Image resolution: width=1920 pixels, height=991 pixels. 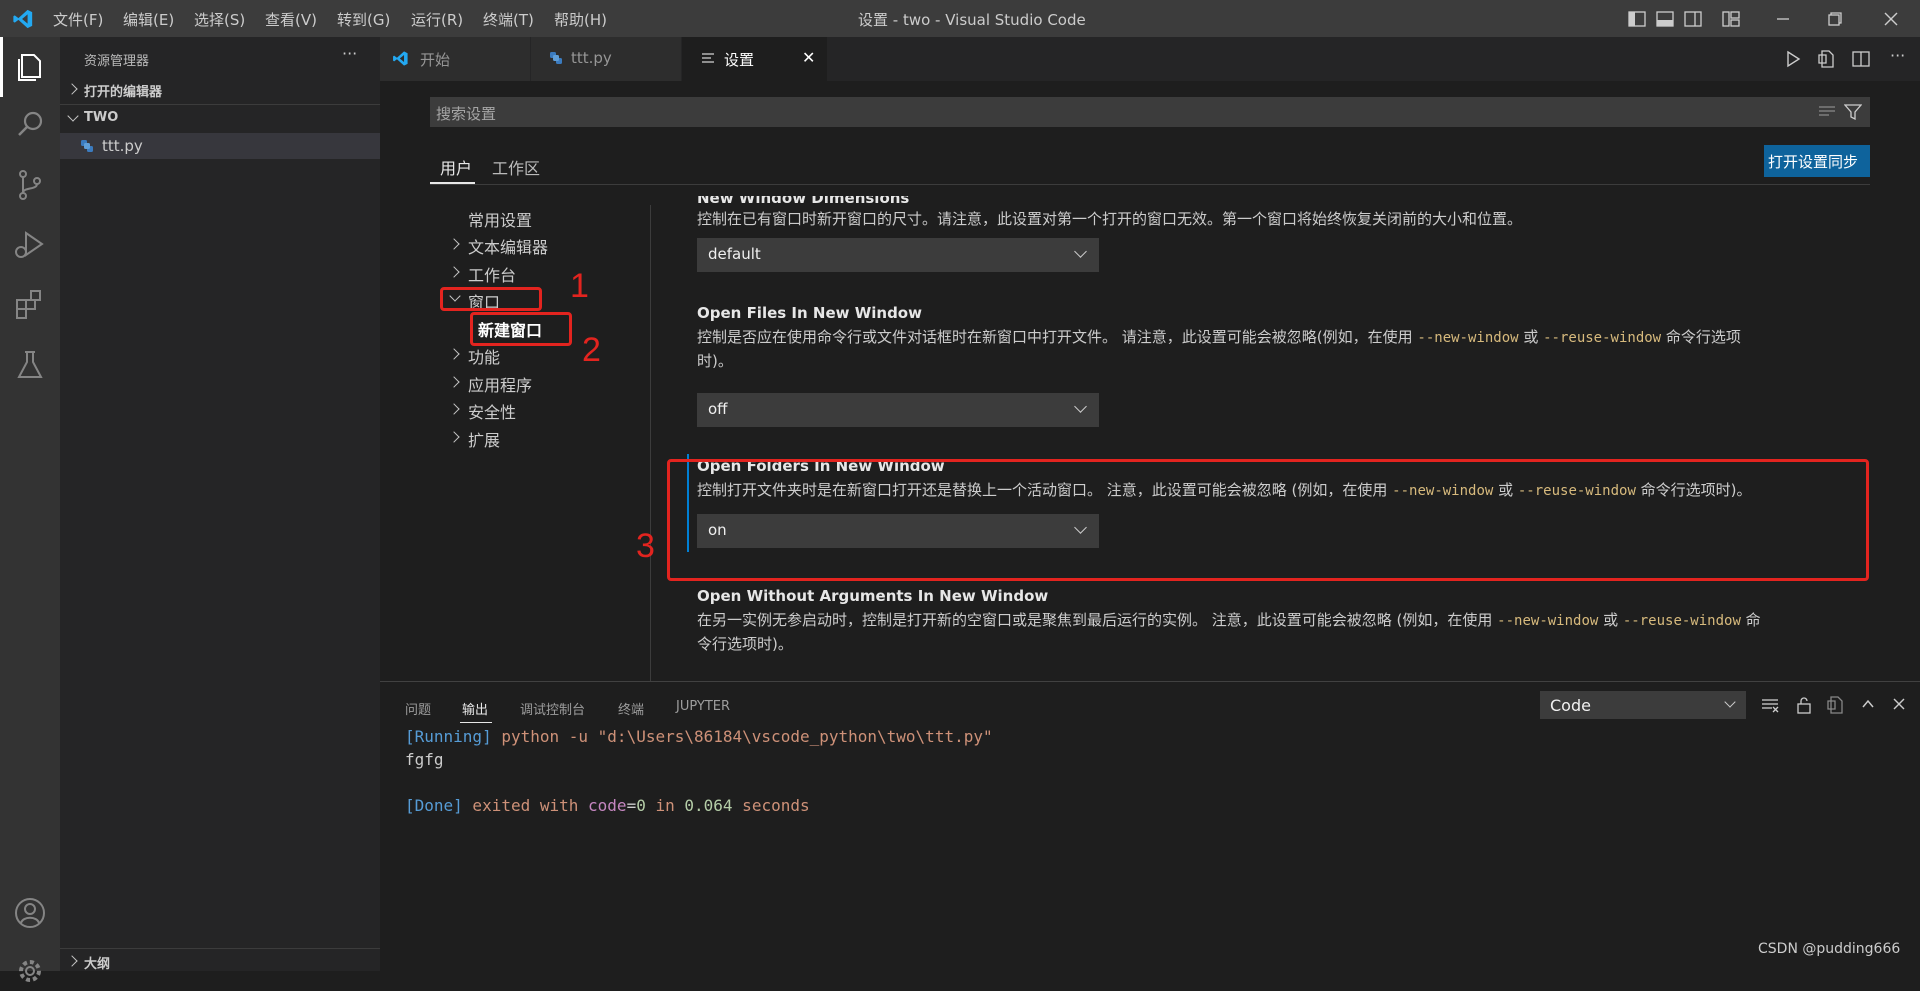 What do you see at coordinates (631, 708) in the screenshot?
I see `panel-tab-terminal: 终端` at bounding box center [631, 708].